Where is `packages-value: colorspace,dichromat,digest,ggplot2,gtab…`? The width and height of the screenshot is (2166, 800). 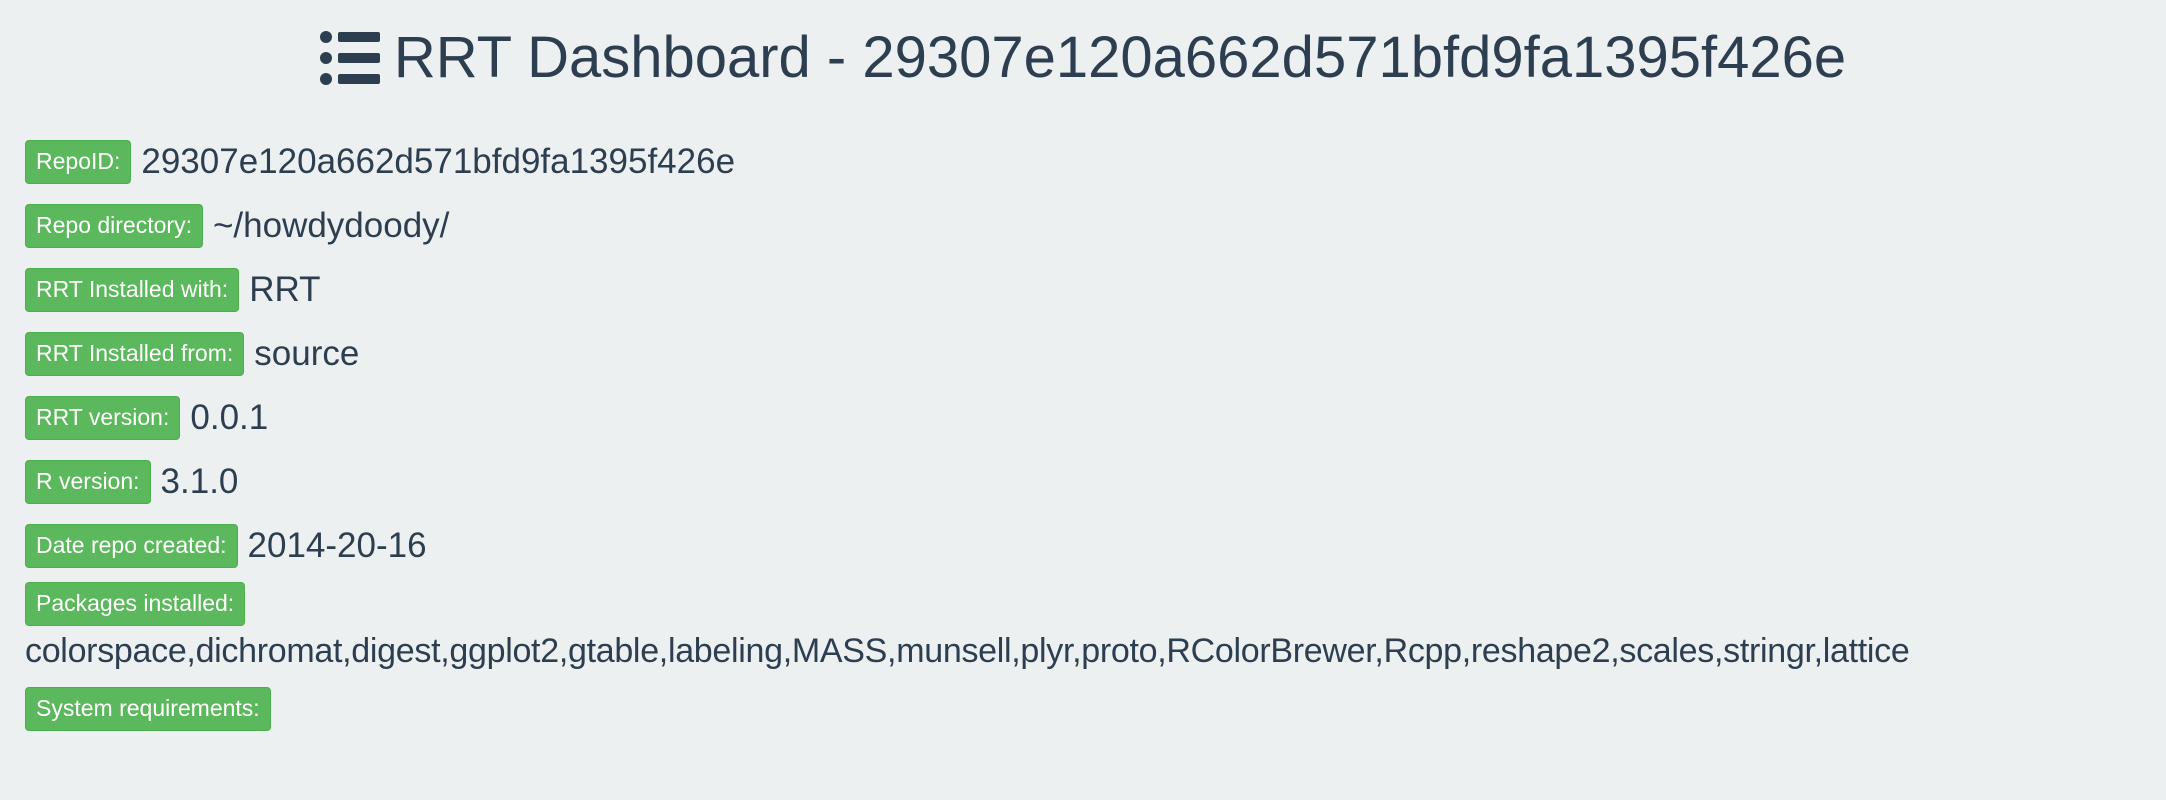 packages-value: colorspace,dichromat,digest,ggplot2,gtab… is located at coordinates (967, 651).